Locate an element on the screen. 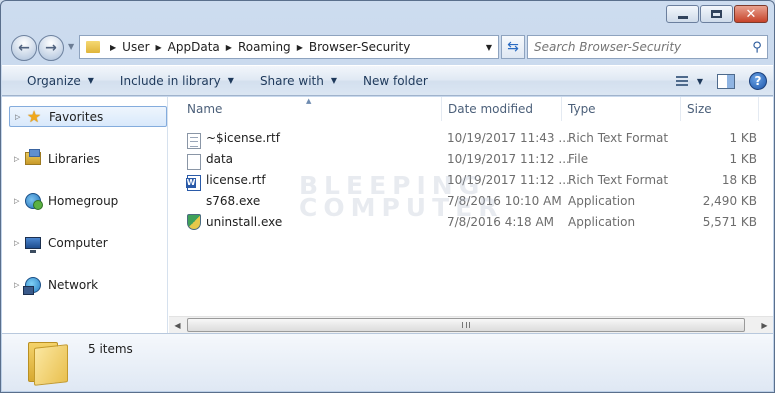  maximize-button is located at coordinates (716, 14).